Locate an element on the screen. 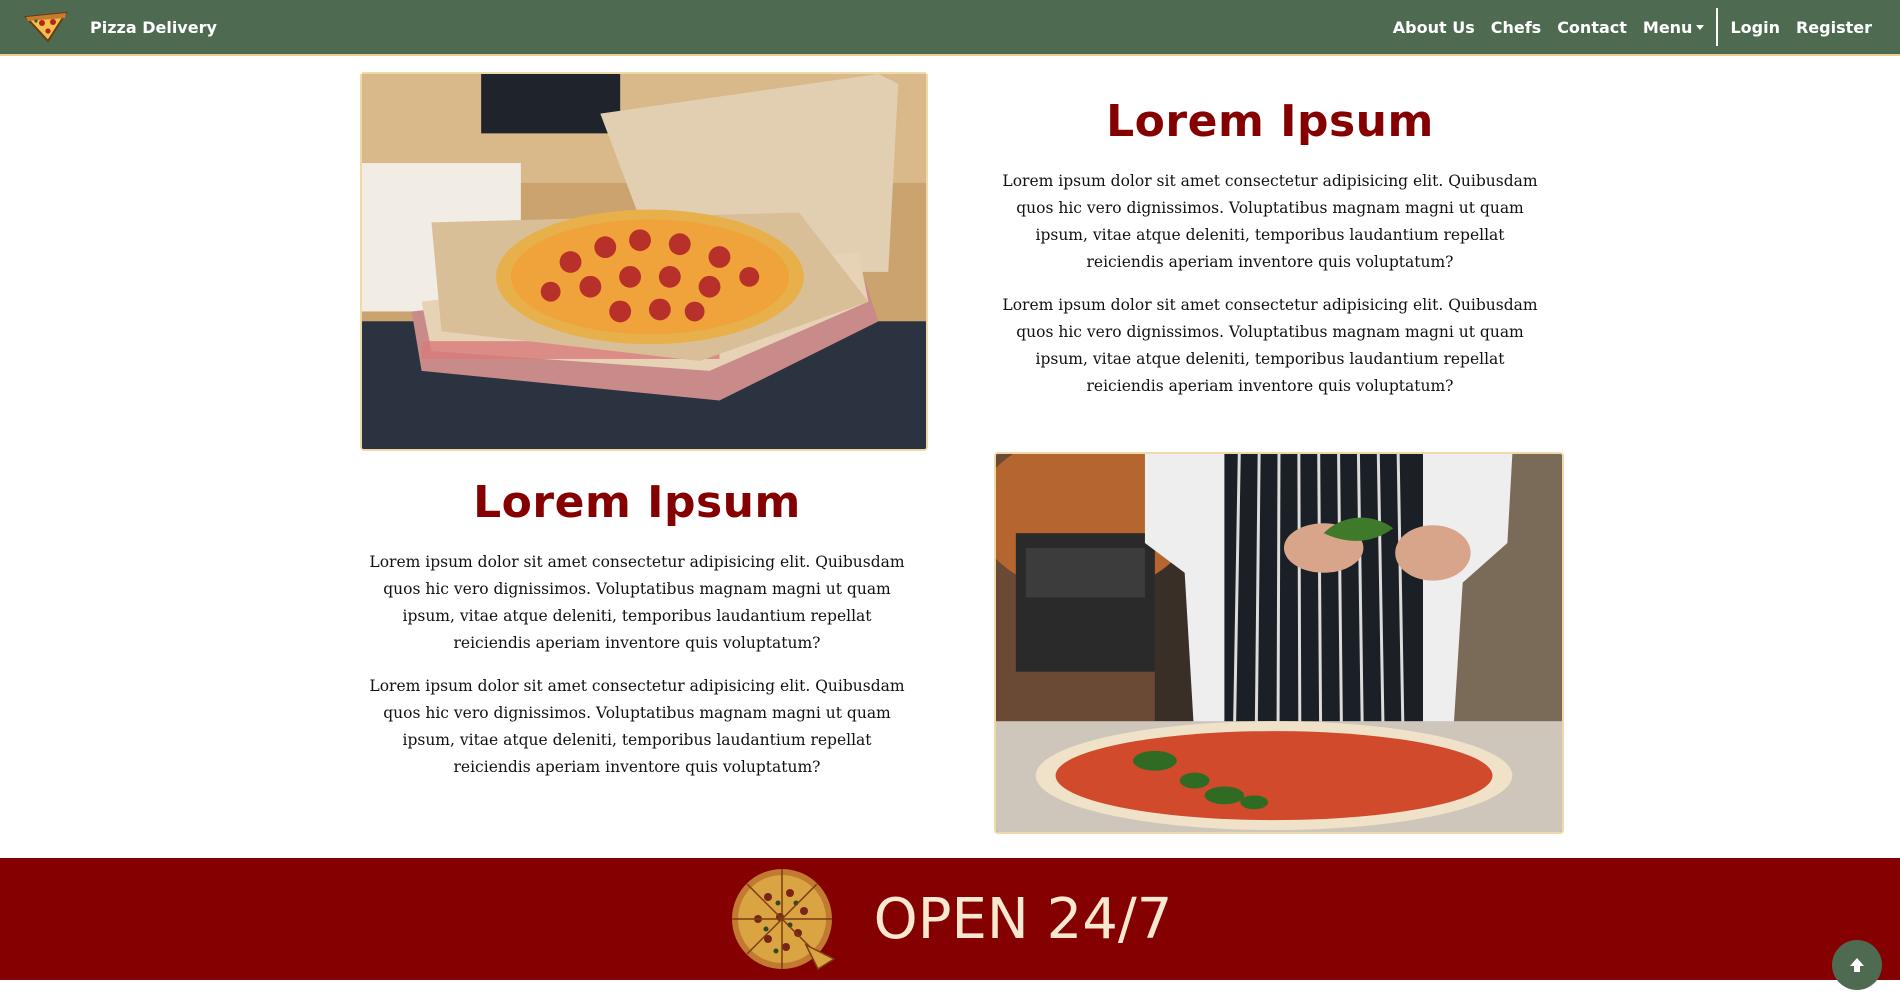  scroll-top-button is located at coordinates (1857, 965).